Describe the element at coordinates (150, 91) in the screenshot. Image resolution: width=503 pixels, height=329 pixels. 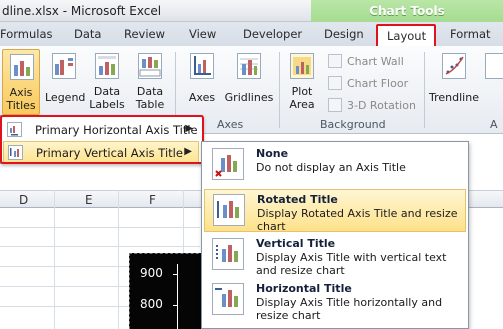
I see `data-table-label-1: Data` at that location.